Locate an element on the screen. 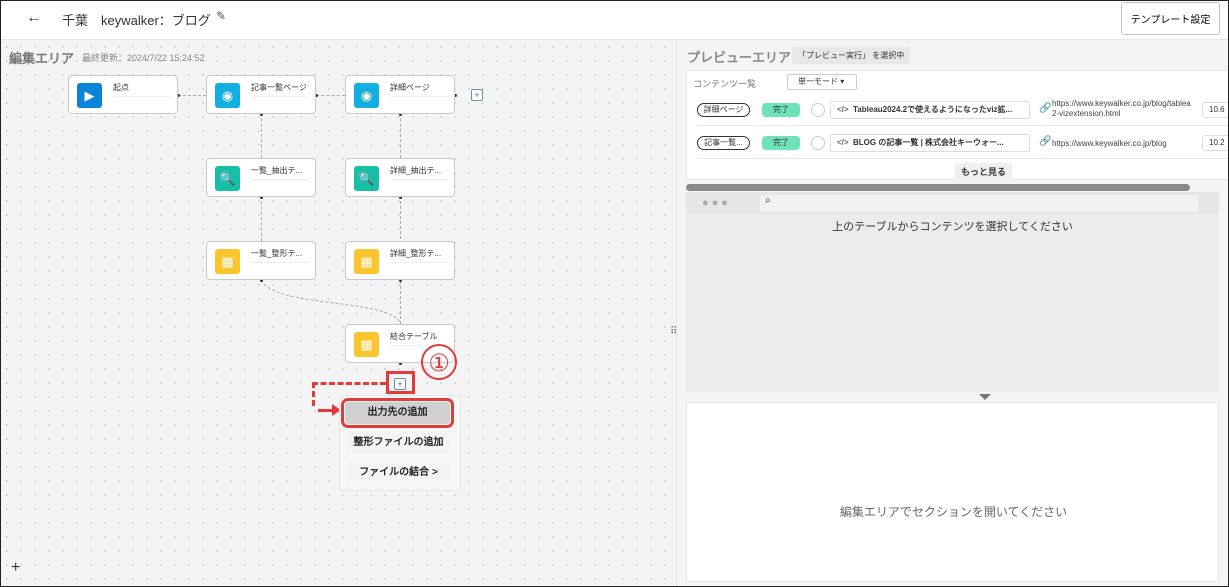 The height and width of the screenshot is (587, 1229). add-menu: 出力先の追加 整形ファイルの追加 ファイルの結合 > is located at coordinates (400, 443).